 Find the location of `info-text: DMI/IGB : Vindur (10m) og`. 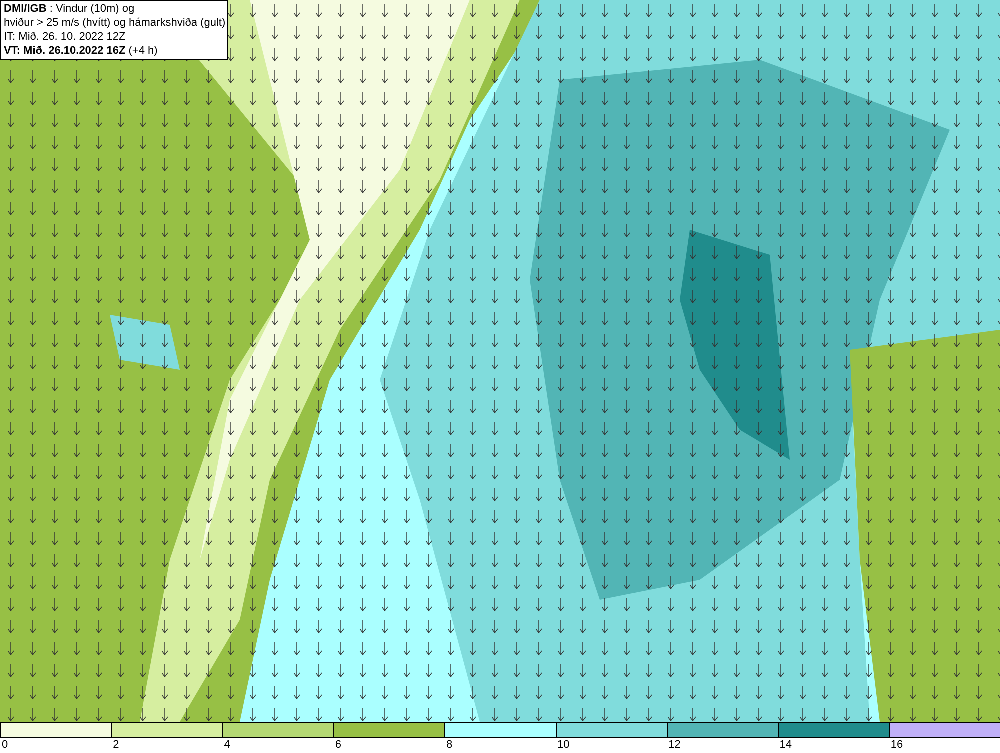

info-text: DMI/IGB : Vindur (10m) og is located at coordinates (70, 9).